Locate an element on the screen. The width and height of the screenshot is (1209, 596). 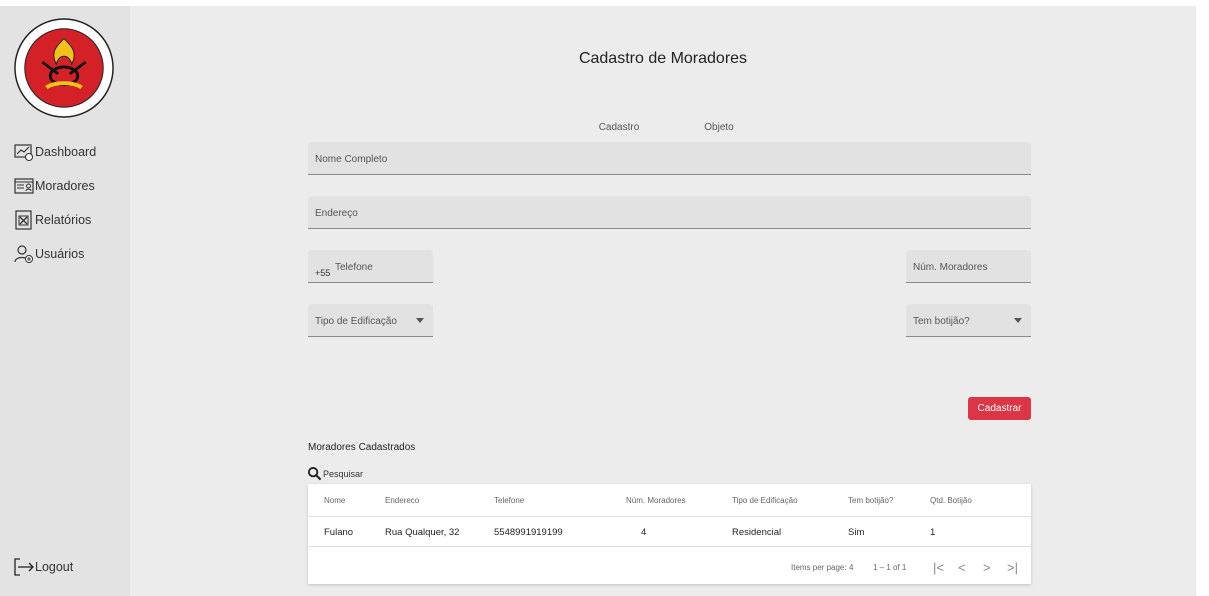
sidebar-item-dashboard: Dashboard is located at coordinates (55, 152).